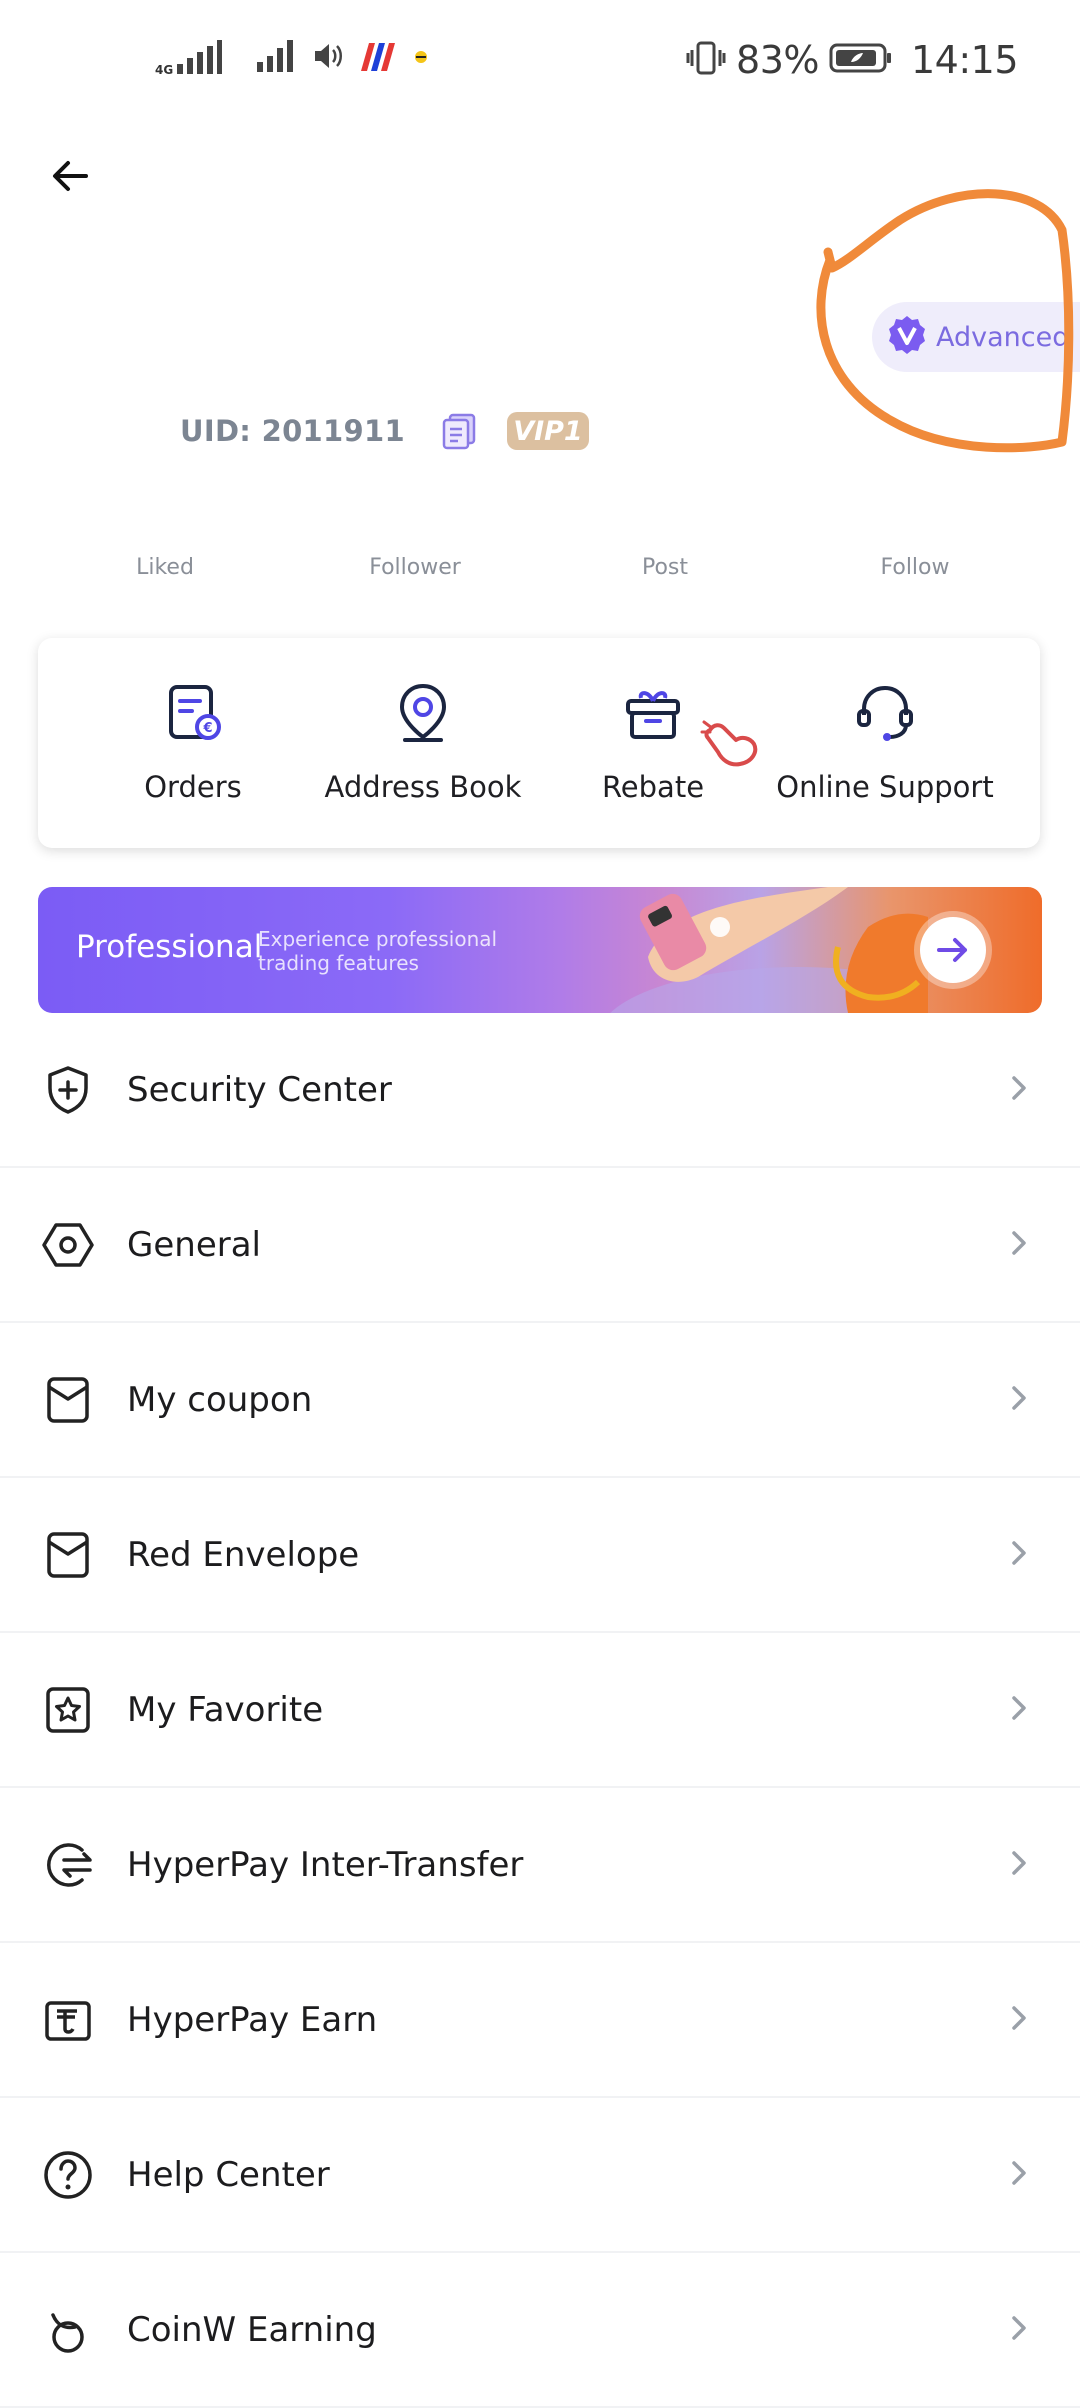 This screenshot has height=2408, width=1080. What do you see at coordinates (915, 567) in the screenshot?
I see `stat-follow: Follow` at bounding box center [915, 567].